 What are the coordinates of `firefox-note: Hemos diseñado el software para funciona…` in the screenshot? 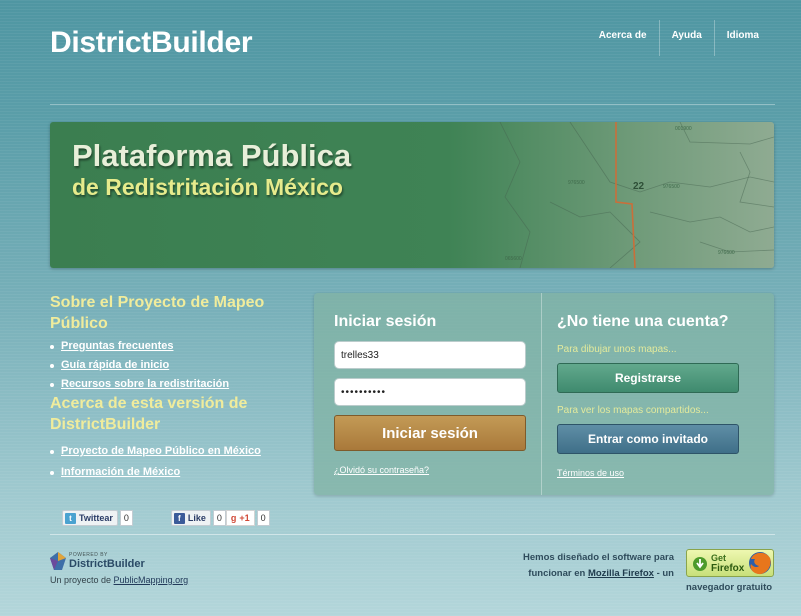 It's located at (584, 566).